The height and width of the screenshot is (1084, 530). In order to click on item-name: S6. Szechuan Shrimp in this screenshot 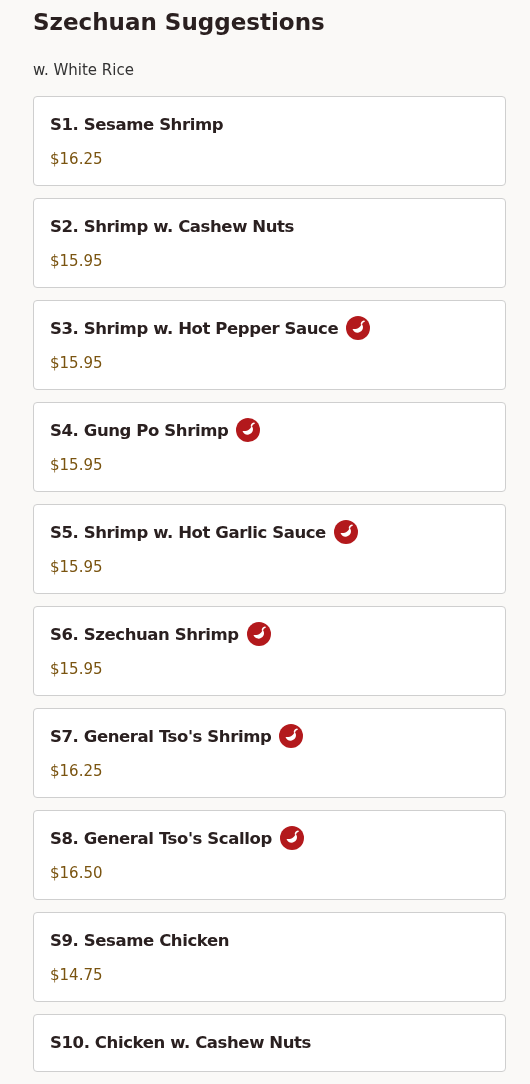, I will do `click(144, 634)`.